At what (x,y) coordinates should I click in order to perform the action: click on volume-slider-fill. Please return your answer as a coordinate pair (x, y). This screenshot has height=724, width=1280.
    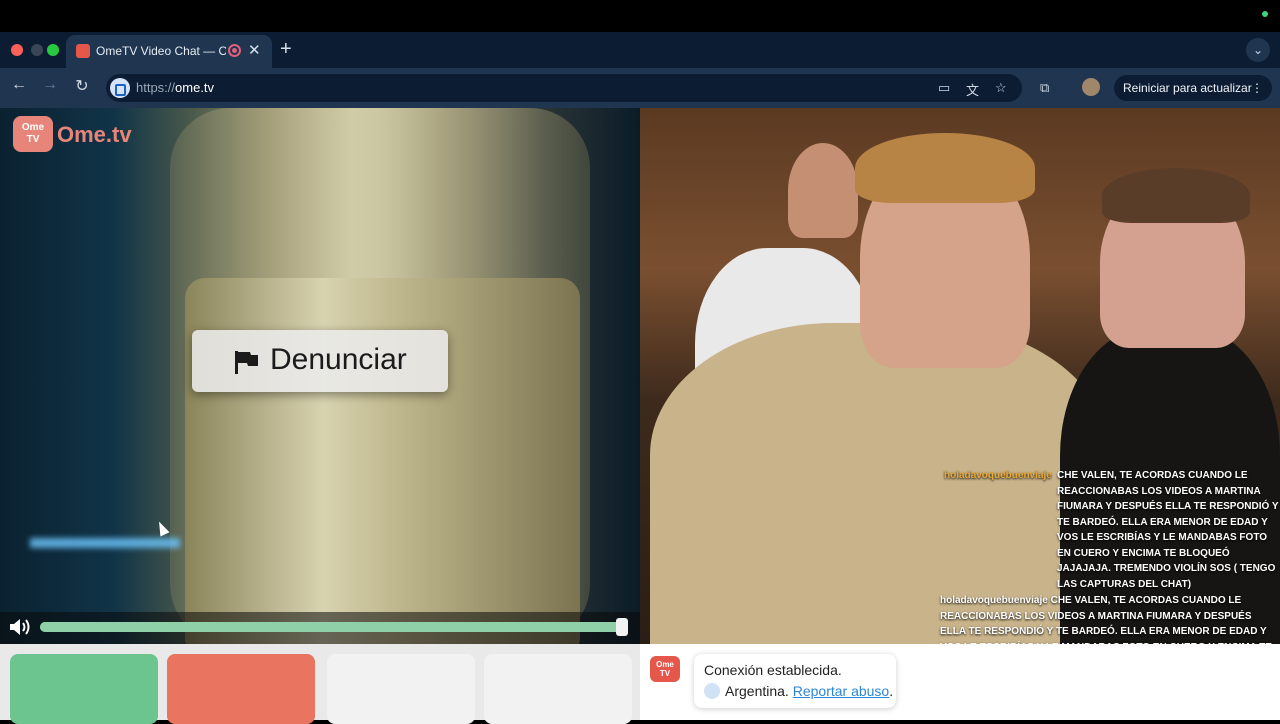
    Looking at the image, I should click on (332, 627).